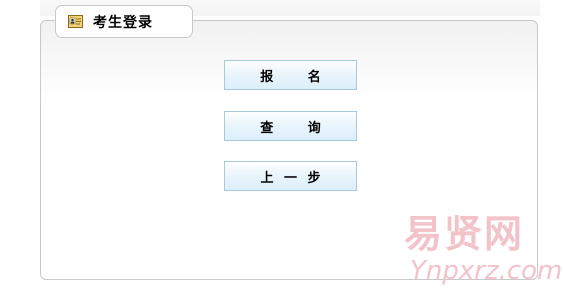  Describe the element at coordinates (290, 75) in the screenshot. I see `signup-button: 报 名` at that location.